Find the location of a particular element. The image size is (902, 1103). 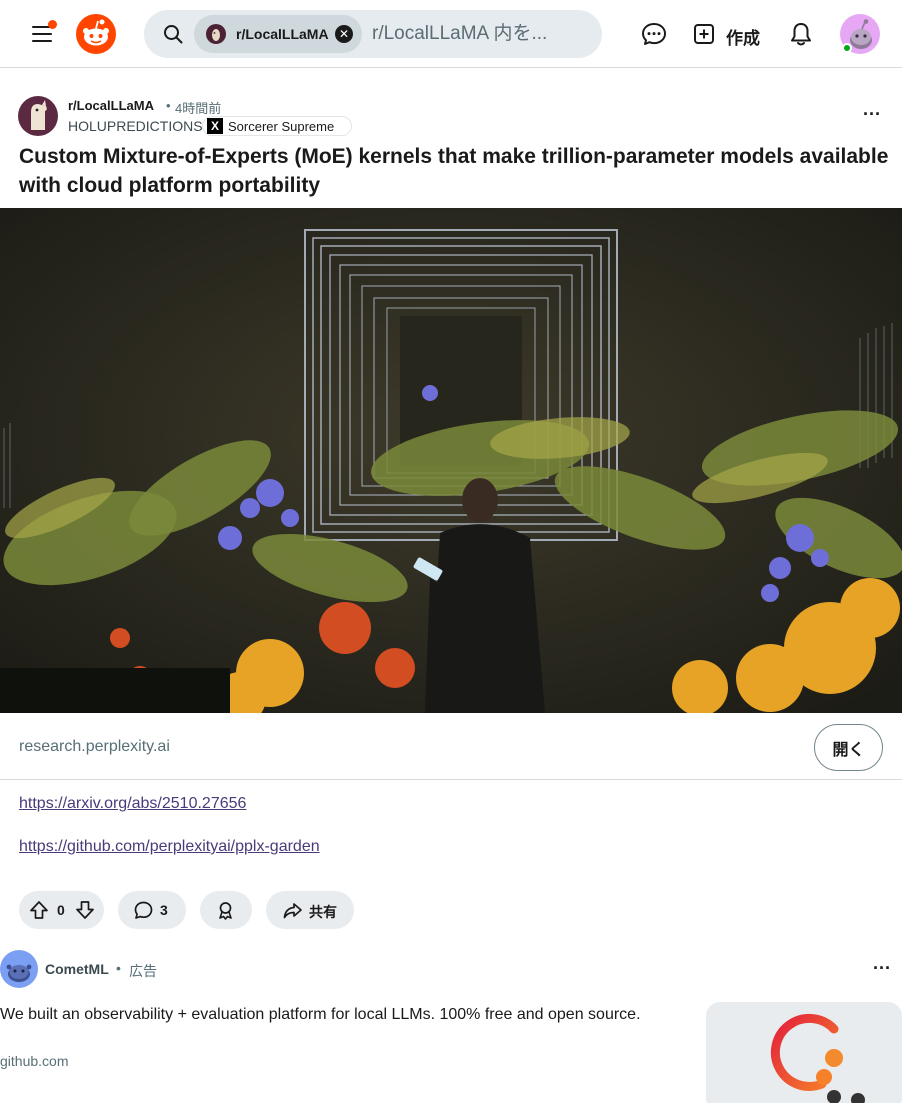

top-header: r/LocalLLaMA ✕ 作成 is located at coordinates (451, 34).